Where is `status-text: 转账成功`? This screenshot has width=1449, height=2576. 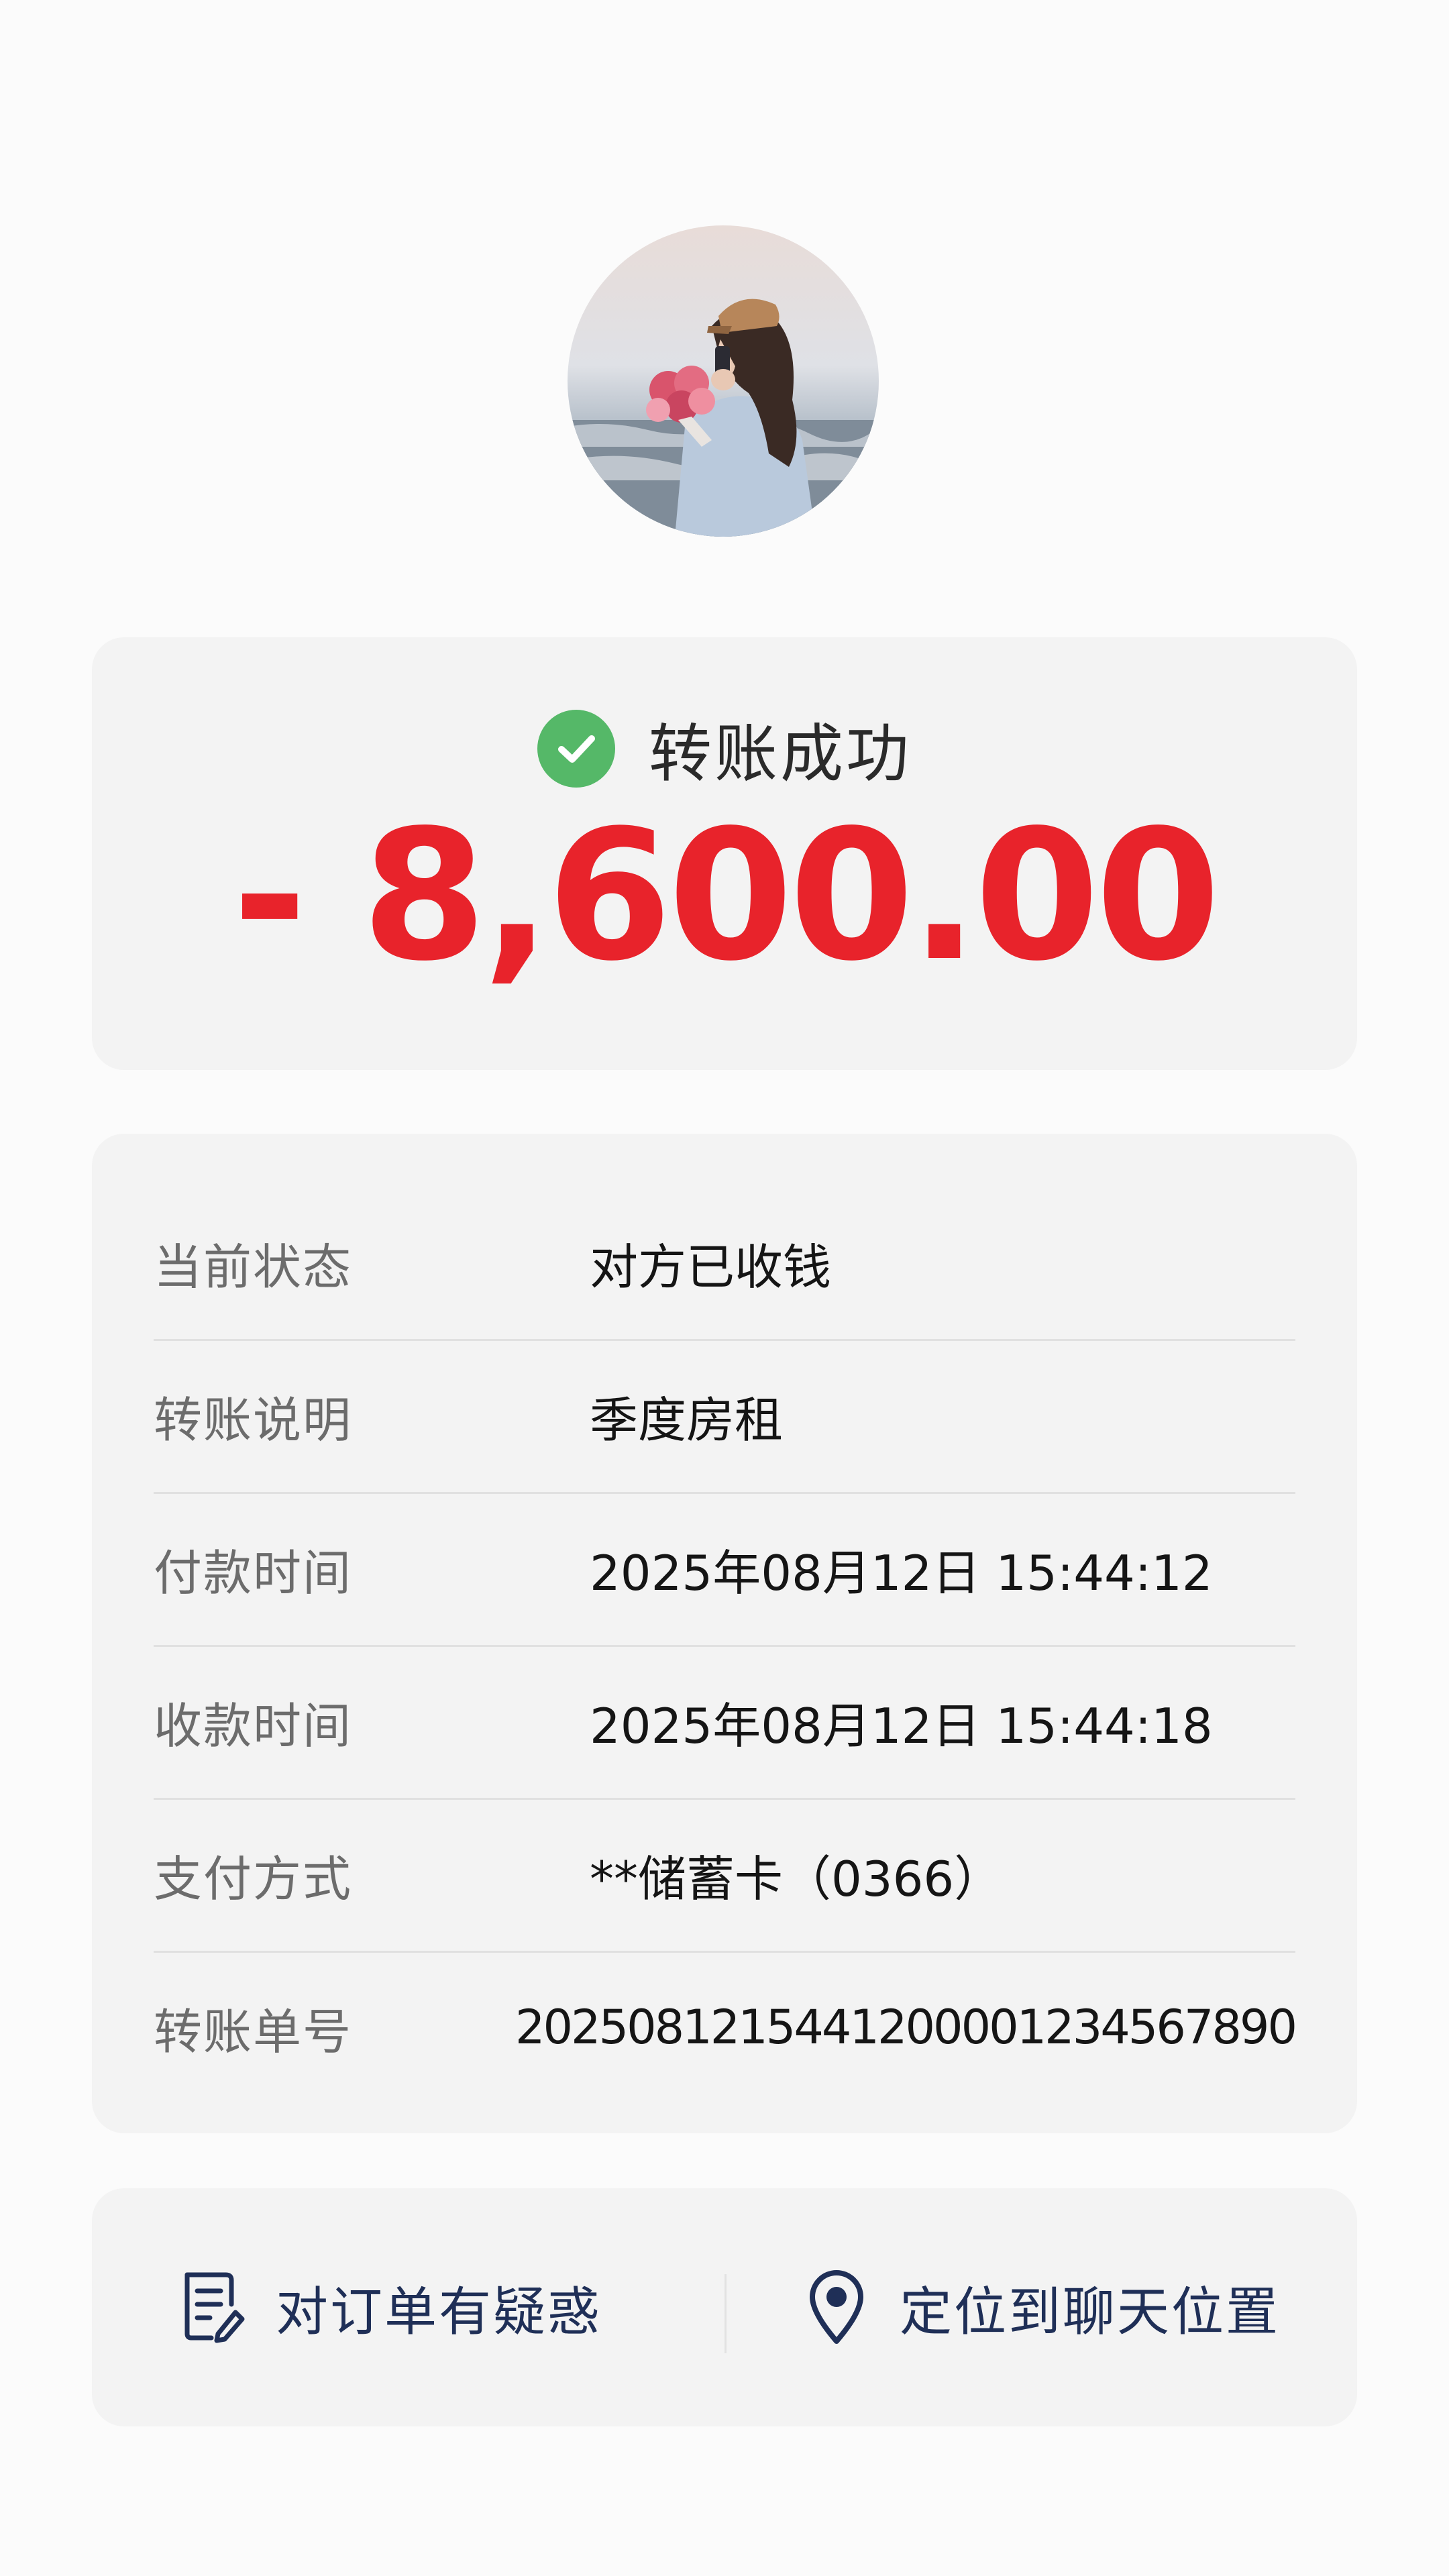
status-text: 转账成功 is located at coordinates (780, 754).